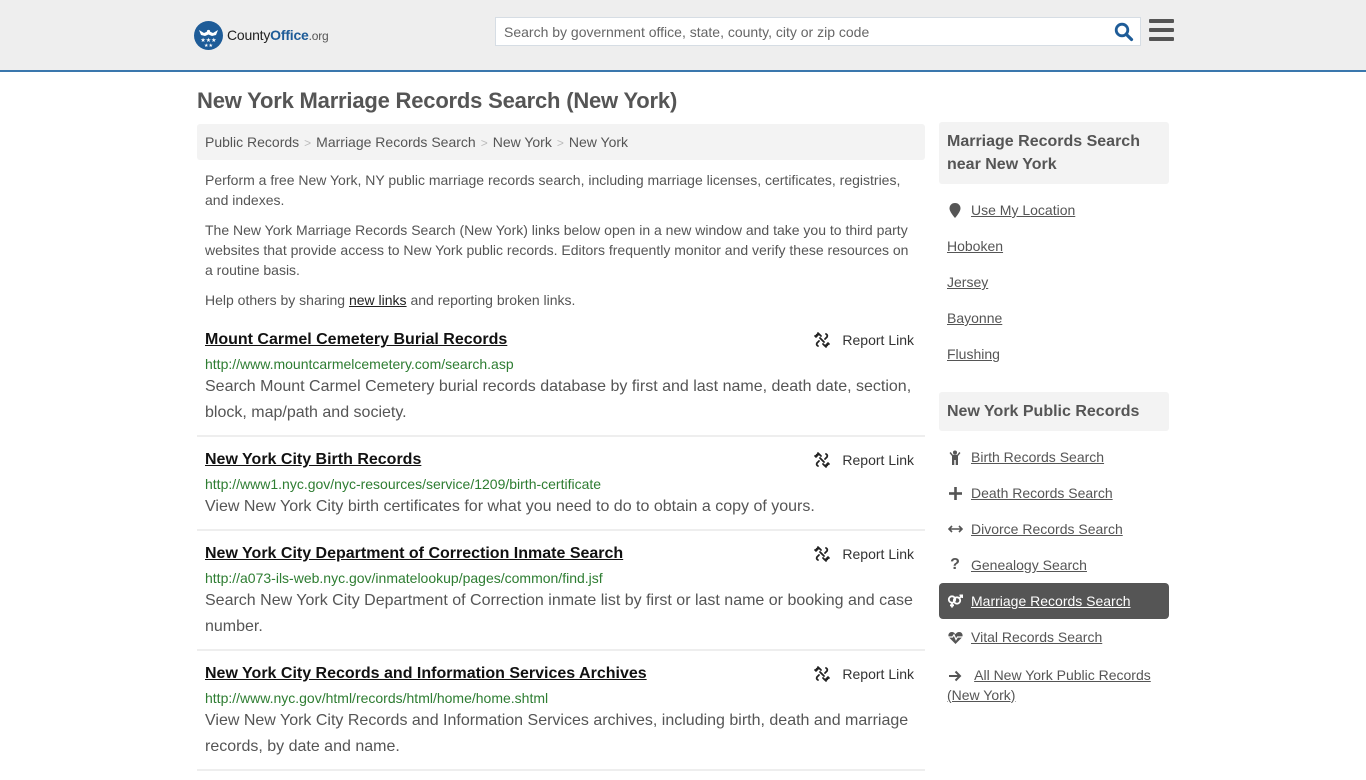 This screenshot has width=1366, height=780. What do you see at coordinates (396, 142) in the screenshot?
I see `breadcrumb-item: Marriage Records Search` at bounding box center [396, 142].